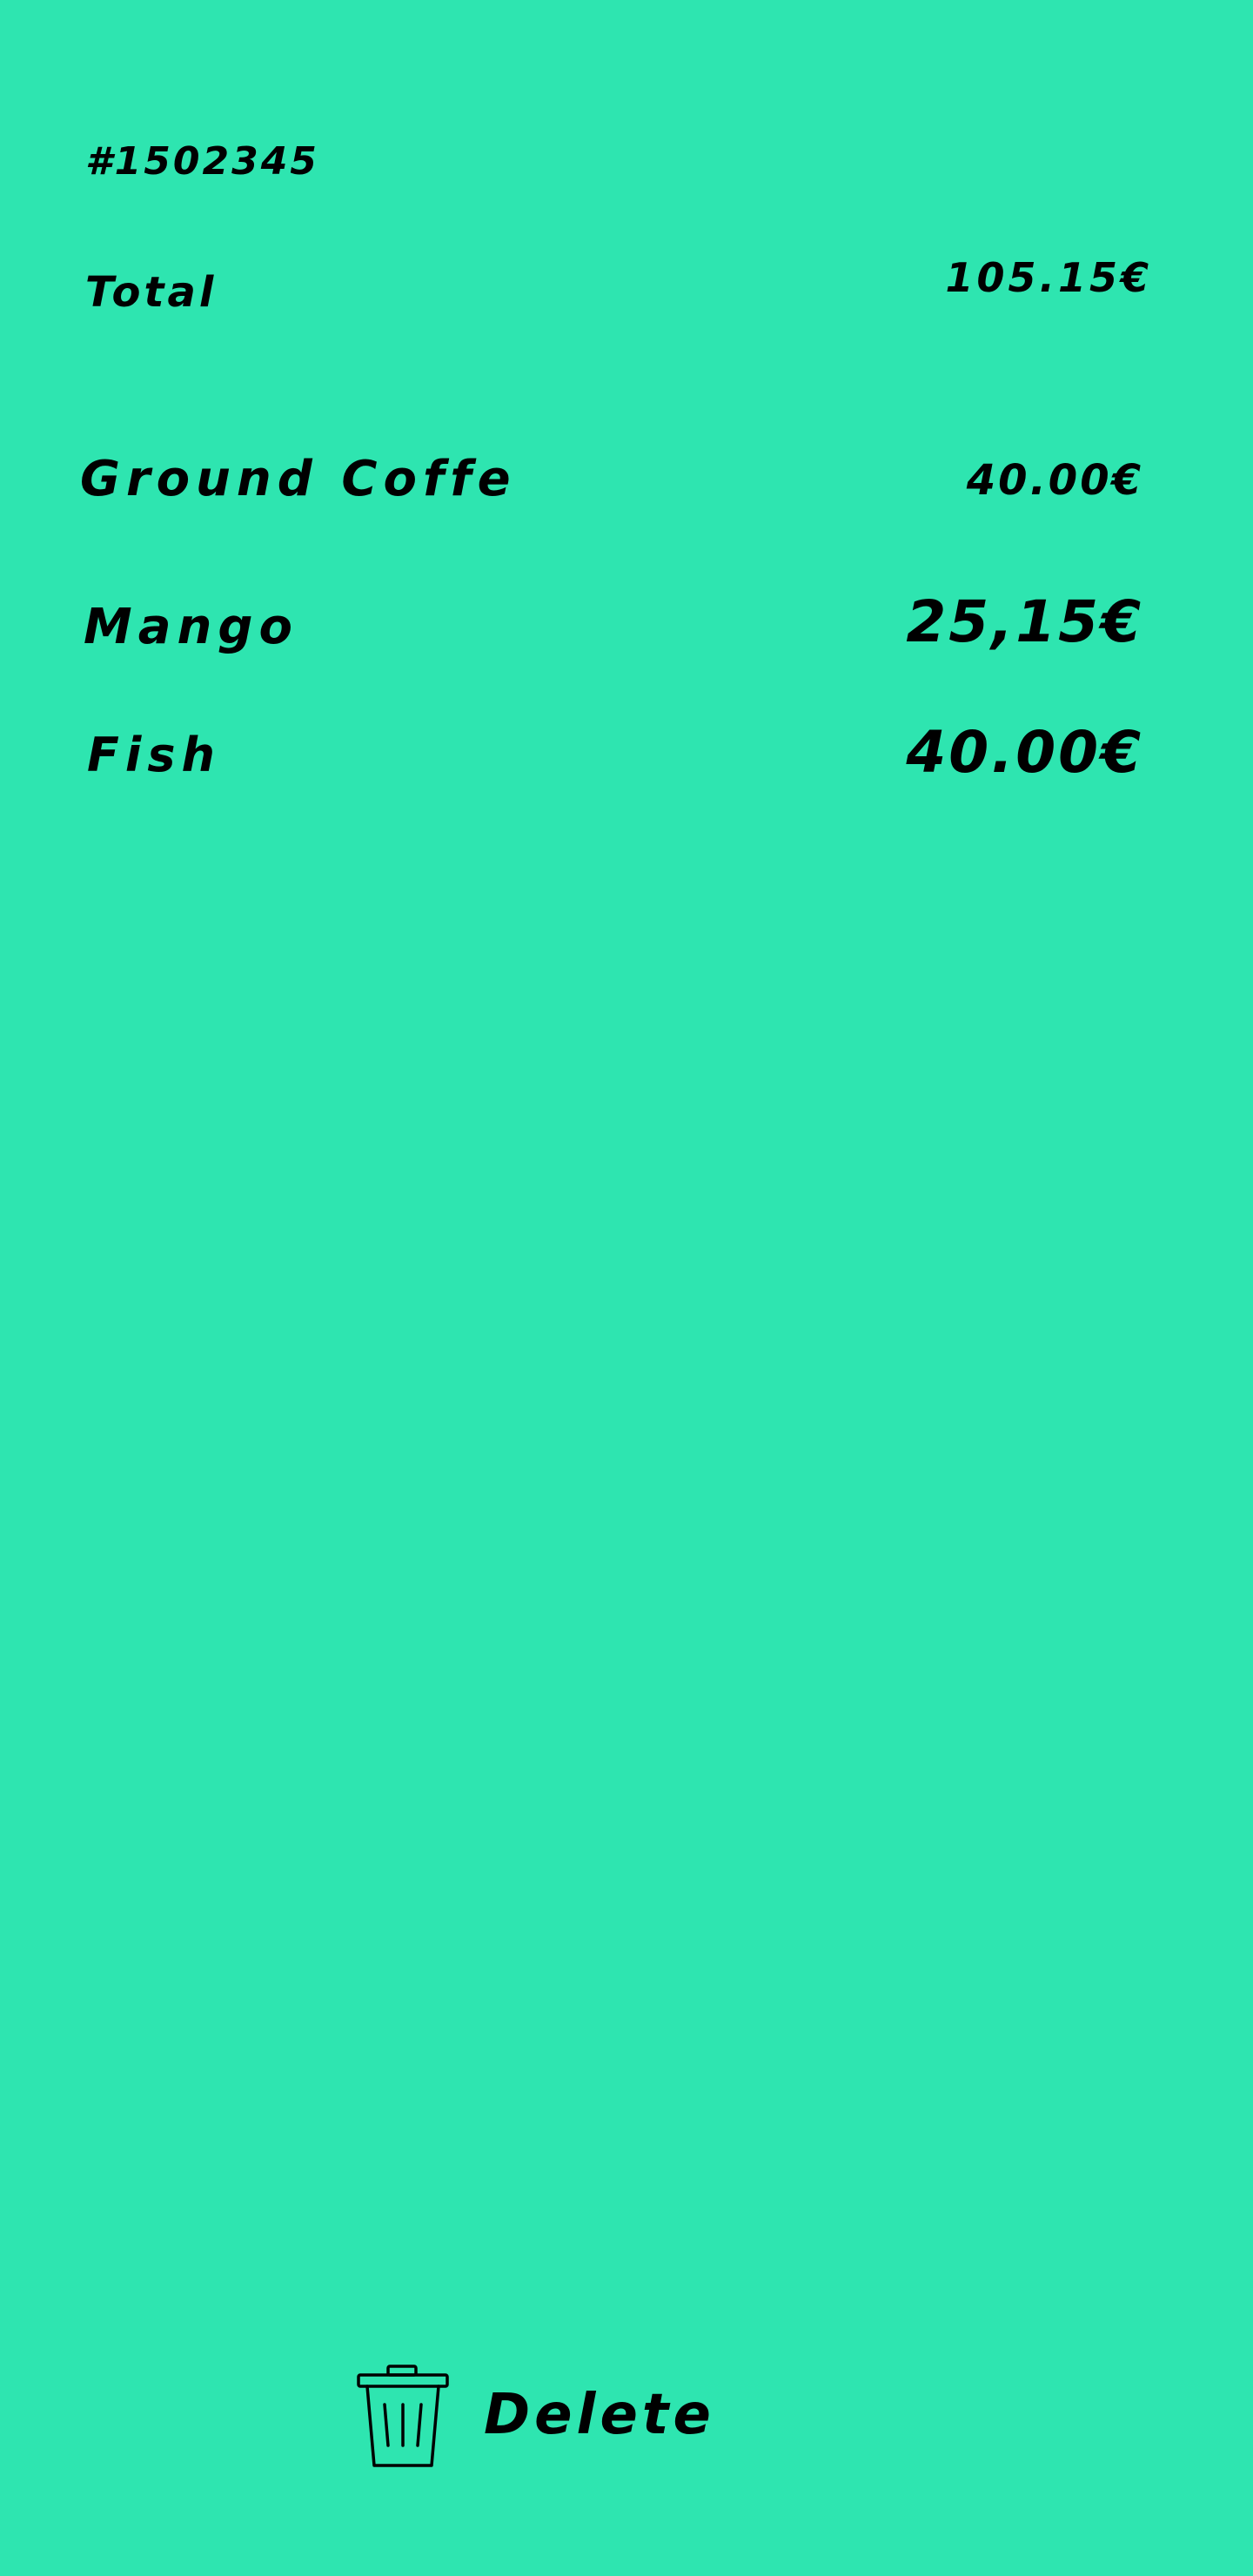 The width and height of the screenshot is (1253, 2576). What do you see at coordinates (599, 2415) in the screenshot?
I see `delete-label: Delete` at bounding box center [599, 2415].